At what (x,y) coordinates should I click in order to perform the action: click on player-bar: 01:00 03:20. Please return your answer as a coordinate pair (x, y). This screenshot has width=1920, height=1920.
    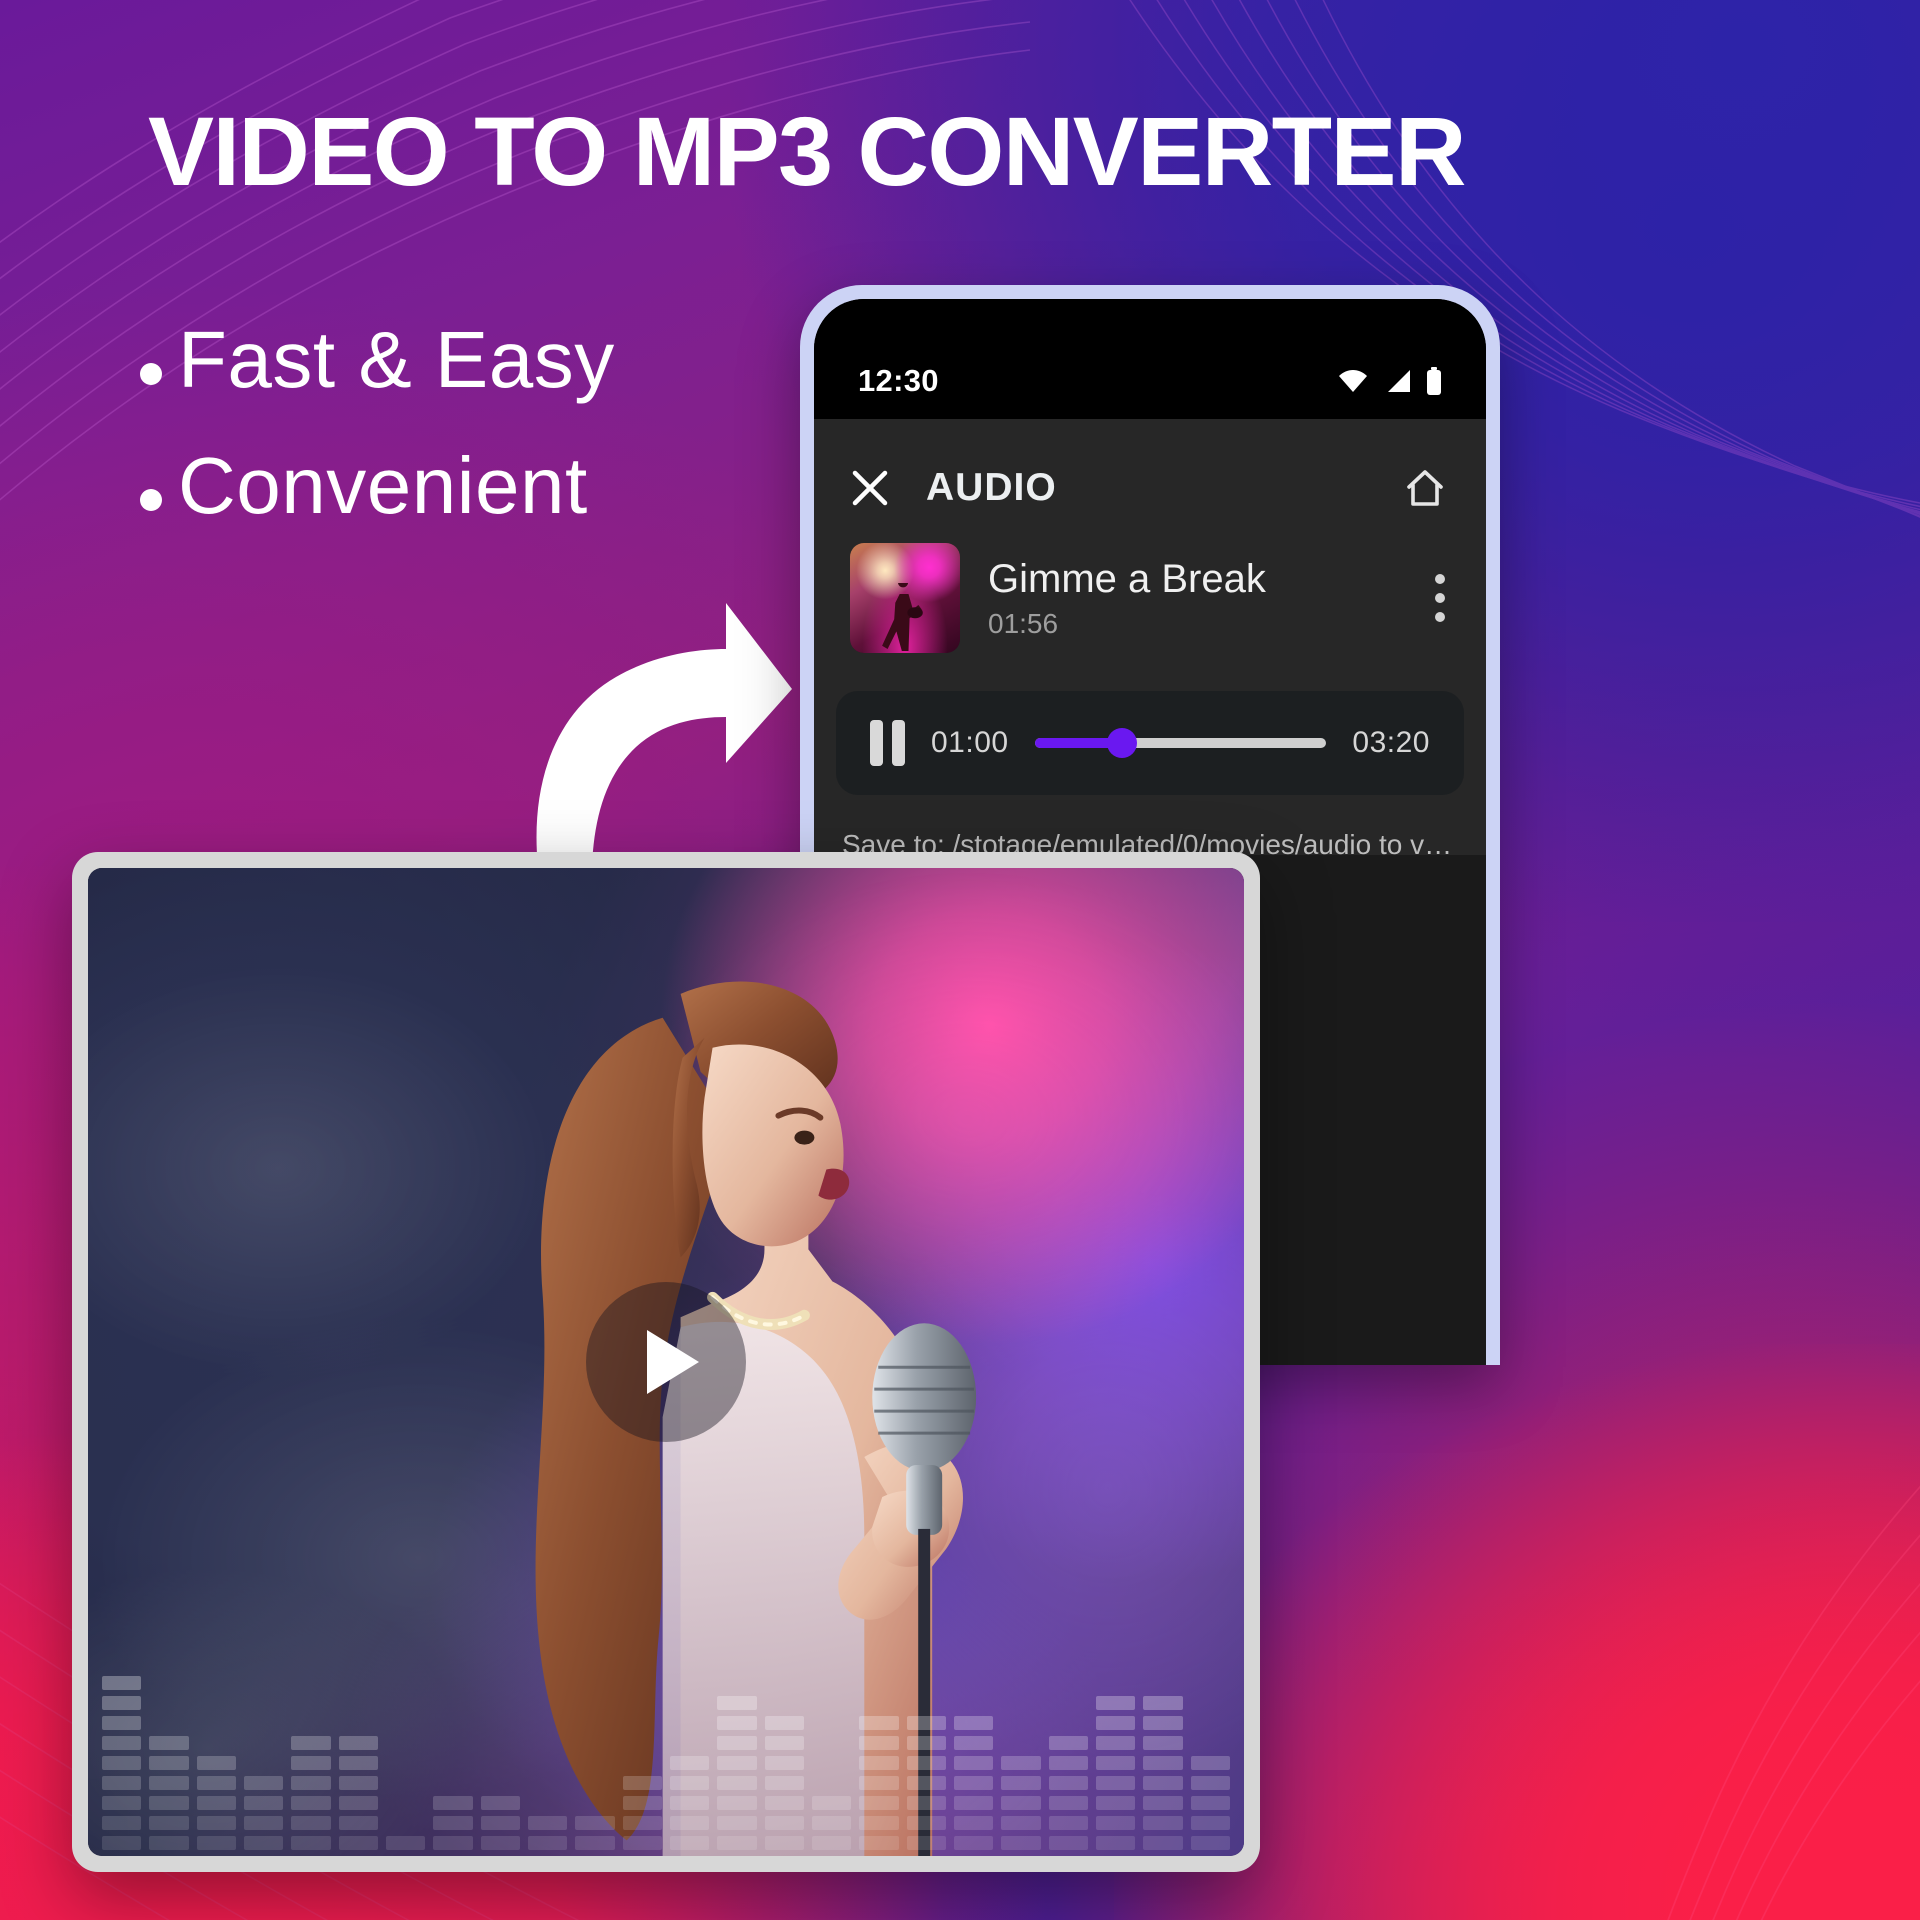
    Looking at the image, I should click on (1150, 743).